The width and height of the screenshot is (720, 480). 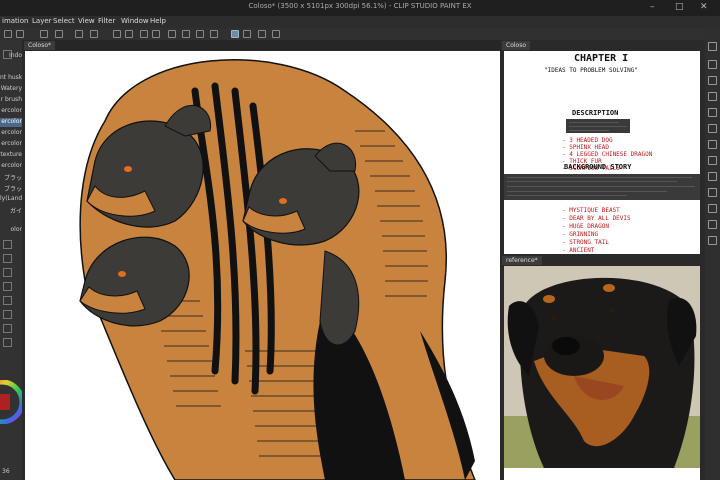 I want to click on description-text-box, so click(x=598, y=126).